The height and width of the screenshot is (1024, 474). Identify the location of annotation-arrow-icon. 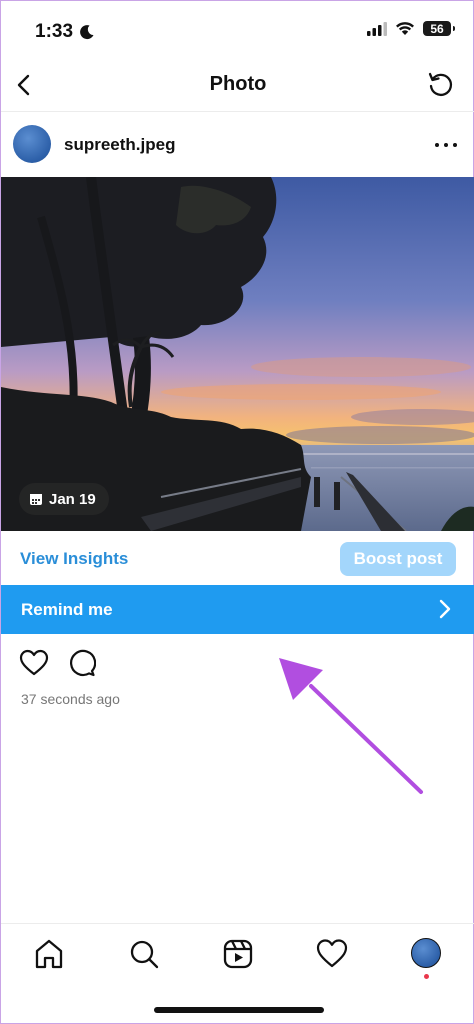
(351, 726).